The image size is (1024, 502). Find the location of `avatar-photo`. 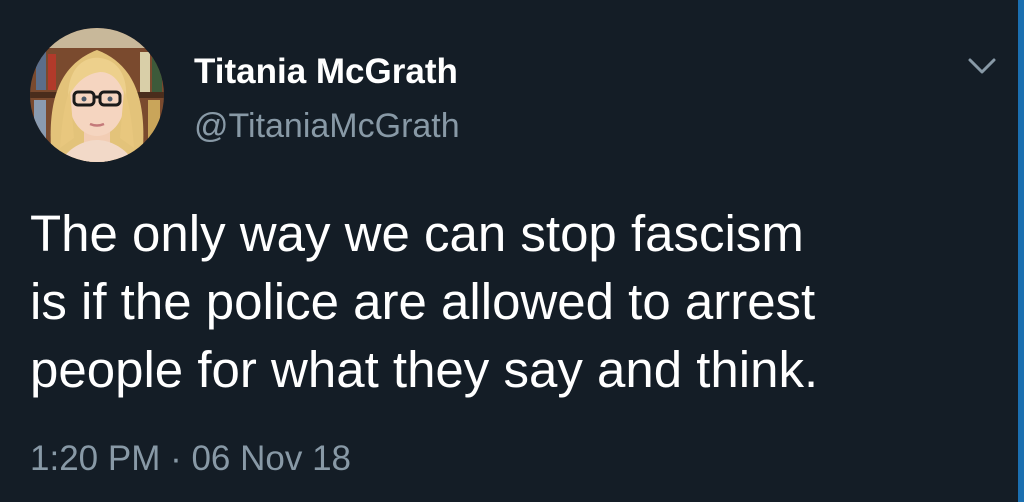

avatar-photo is located at coordinates (97, 95).